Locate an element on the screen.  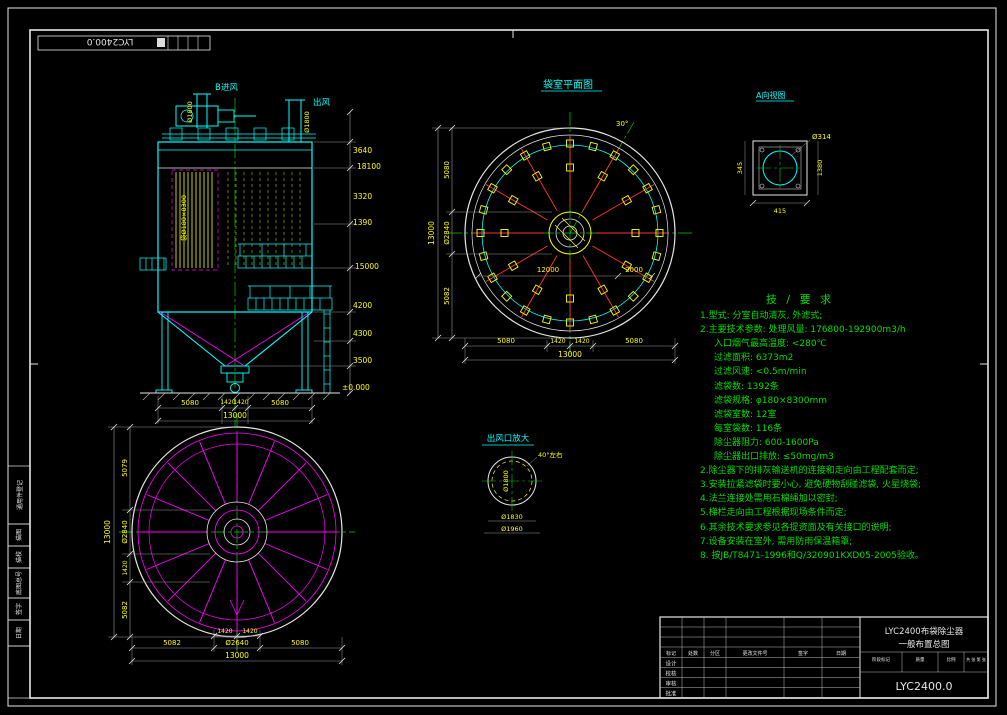
bp-dim-1420: 1420 is located at coordinates (125, 567).